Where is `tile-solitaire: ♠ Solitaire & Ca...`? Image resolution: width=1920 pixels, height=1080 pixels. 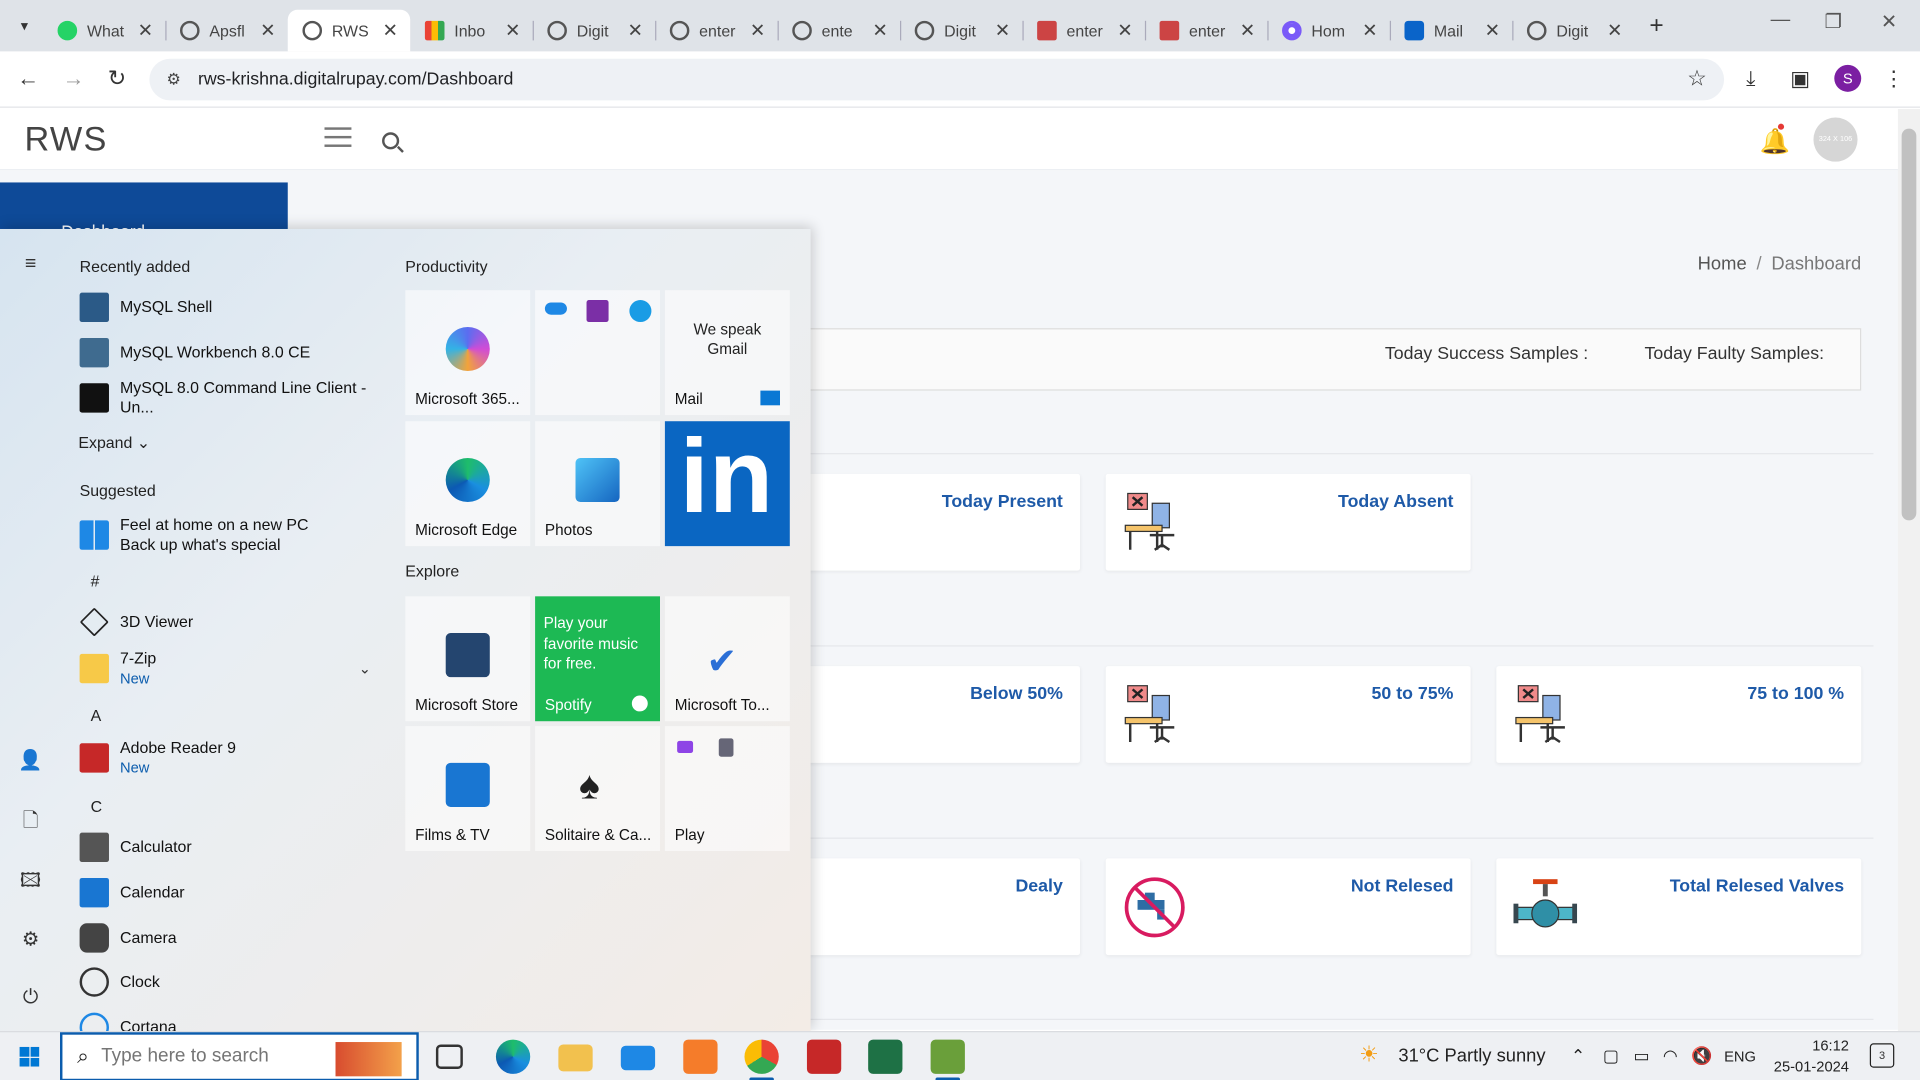
tile-solitaire: ♠ Solitaire & Ca... is located at coordinates (598, 789).